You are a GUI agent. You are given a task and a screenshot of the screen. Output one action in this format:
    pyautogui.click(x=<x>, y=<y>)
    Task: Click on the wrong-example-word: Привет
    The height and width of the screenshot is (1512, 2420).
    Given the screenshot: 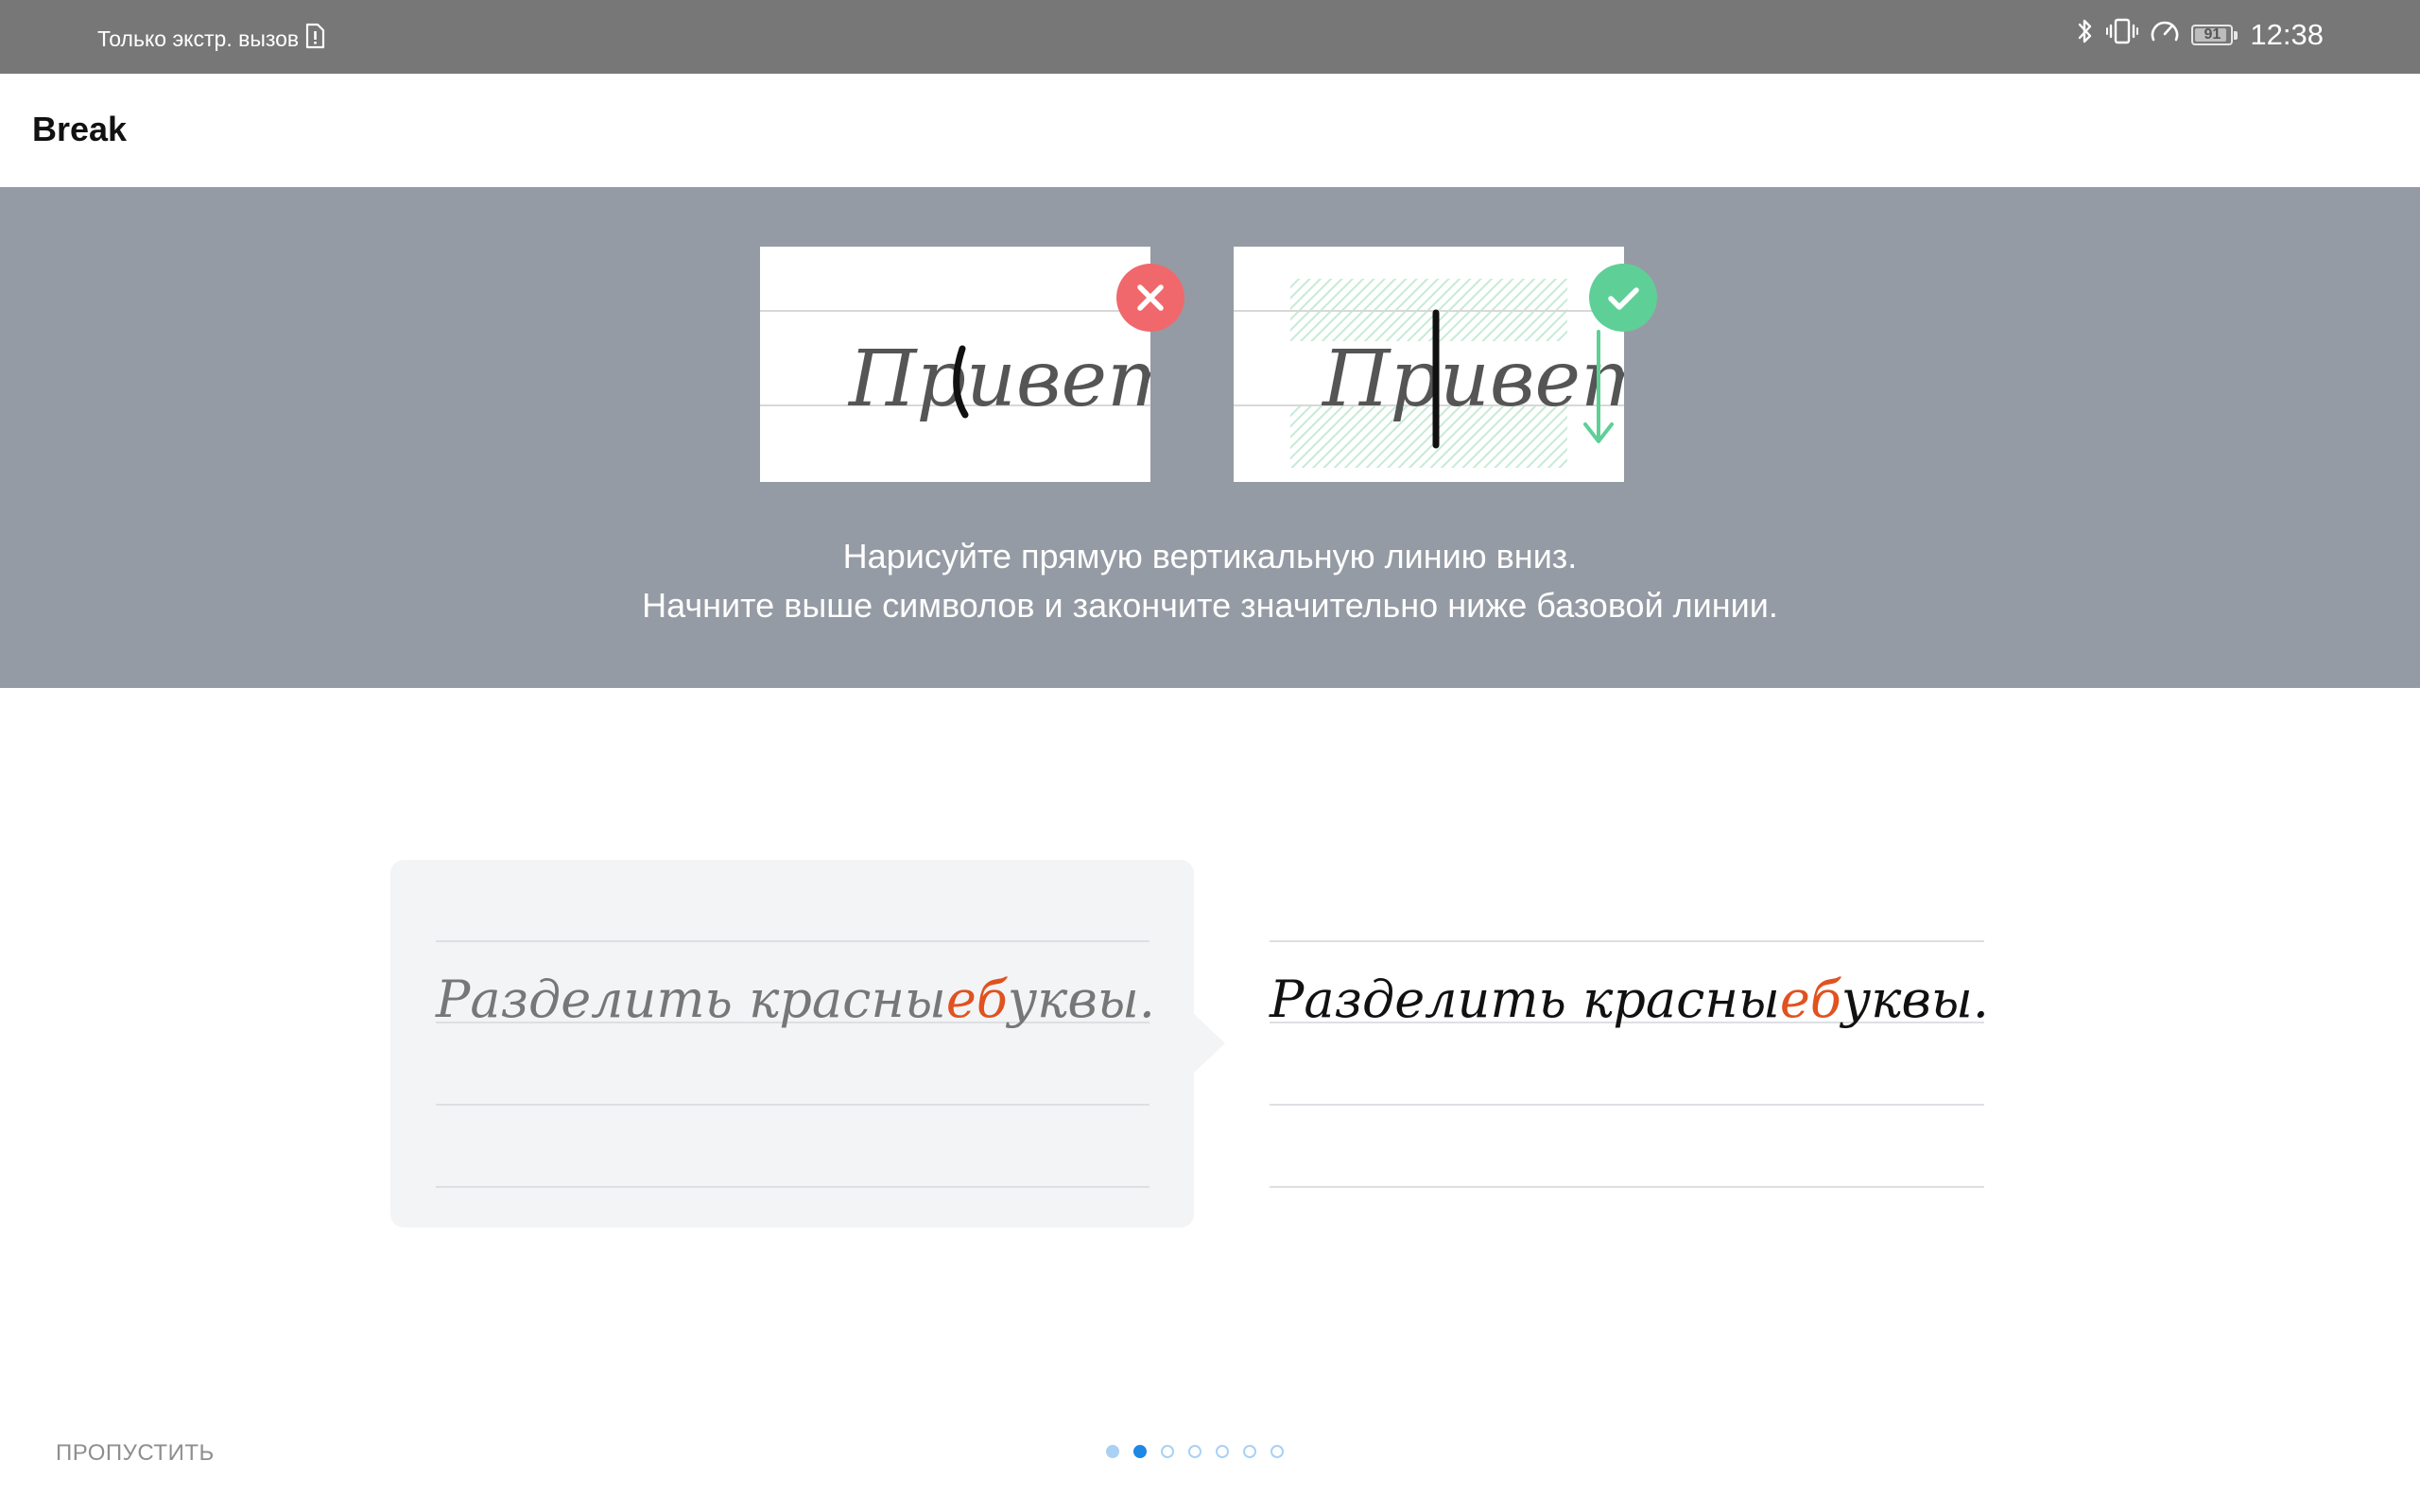 What is the action you would take?
    pyautogui.click(x=998, y=379)
    